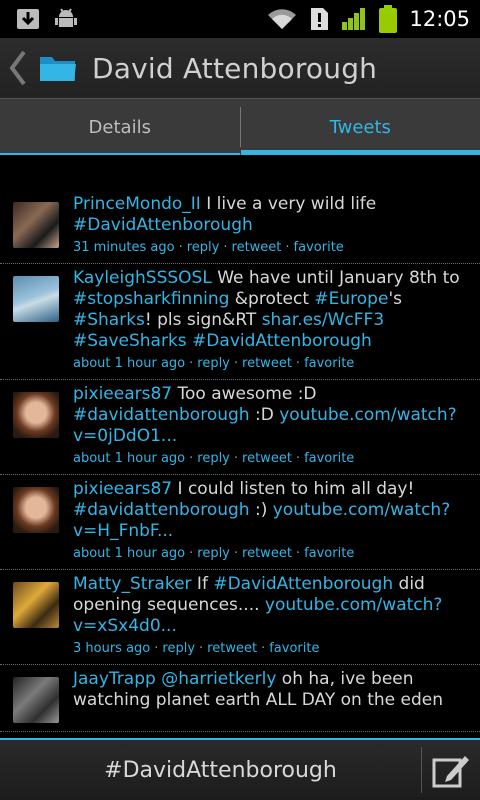 The image size is (480, 800). I want to click on tab-tweets: Tweets, so click(360, 127).